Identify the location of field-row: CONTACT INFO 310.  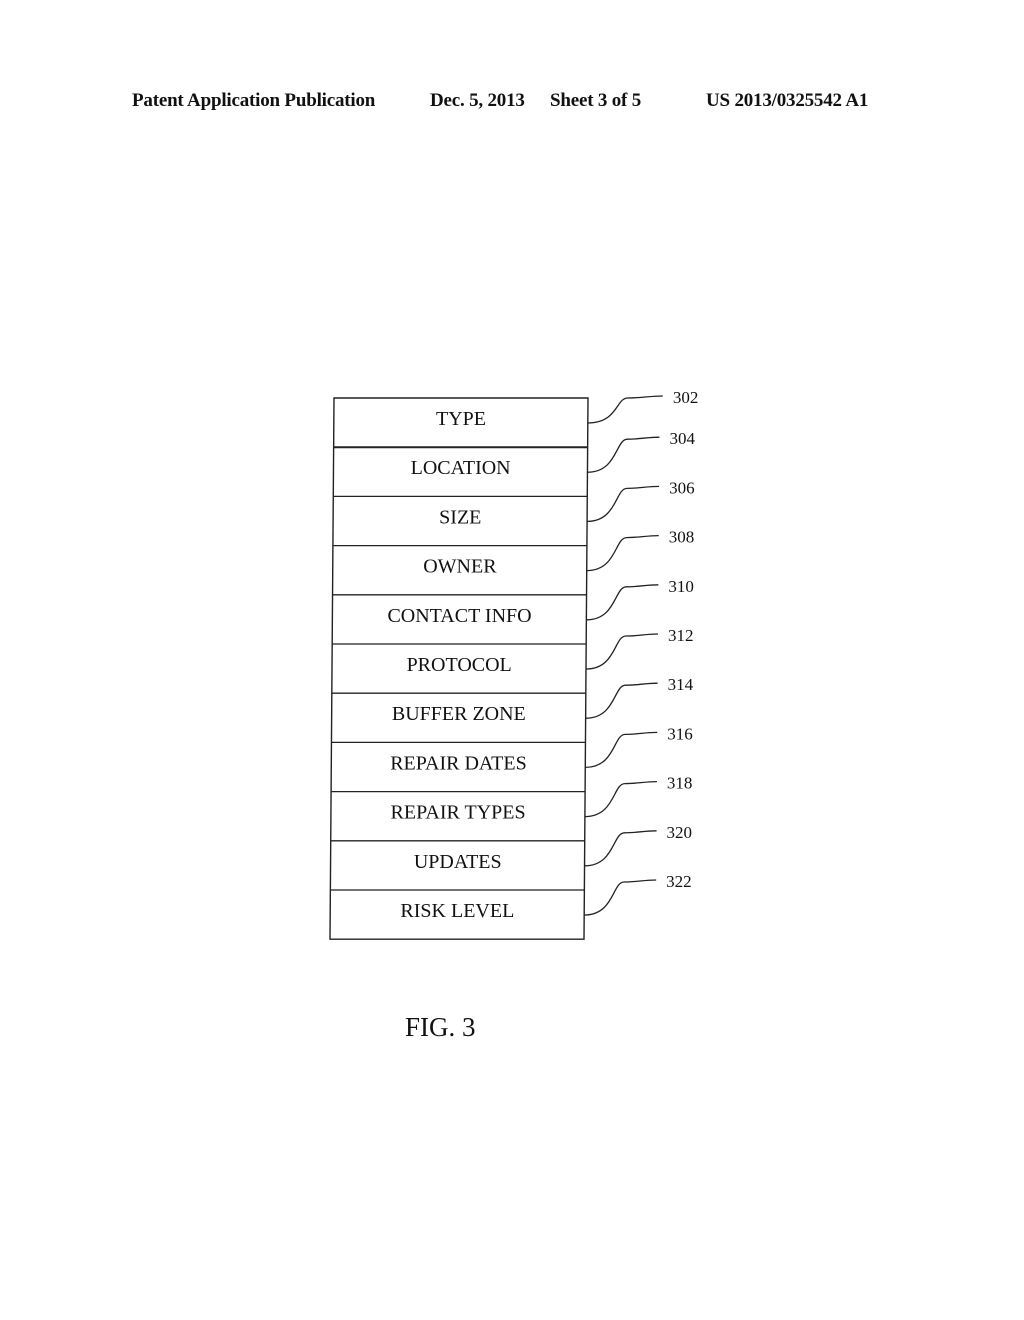
(513, 602).